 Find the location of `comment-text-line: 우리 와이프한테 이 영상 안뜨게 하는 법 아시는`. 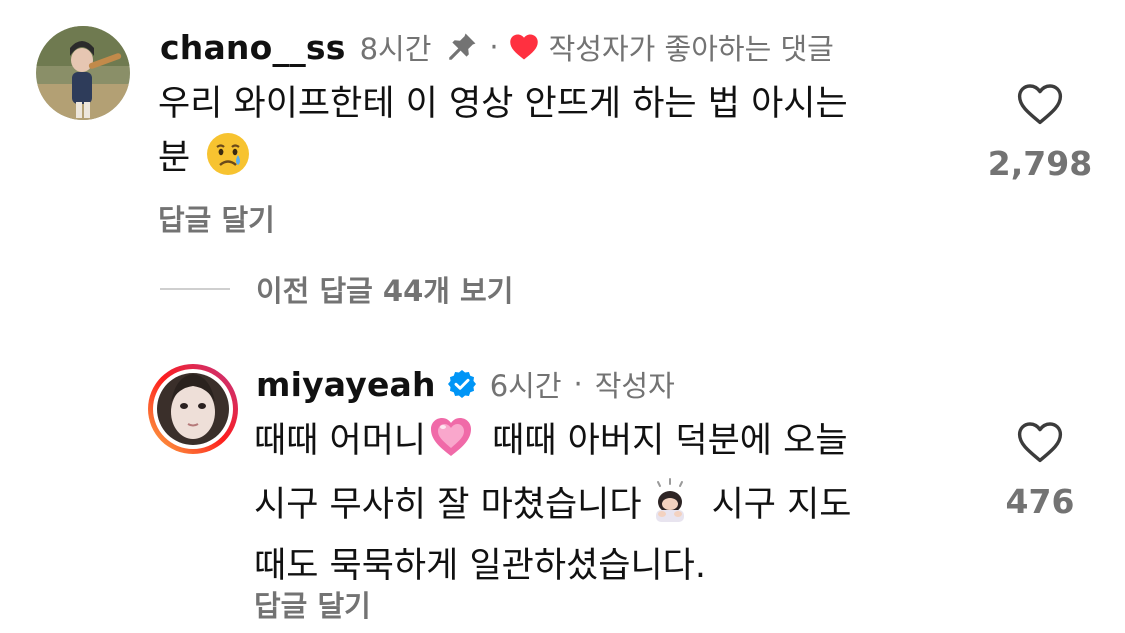

comment-text-line: 우리 와이프한테 이 영상 안뜨게 하는 법 아시는 is located at coordinates (503, 104).